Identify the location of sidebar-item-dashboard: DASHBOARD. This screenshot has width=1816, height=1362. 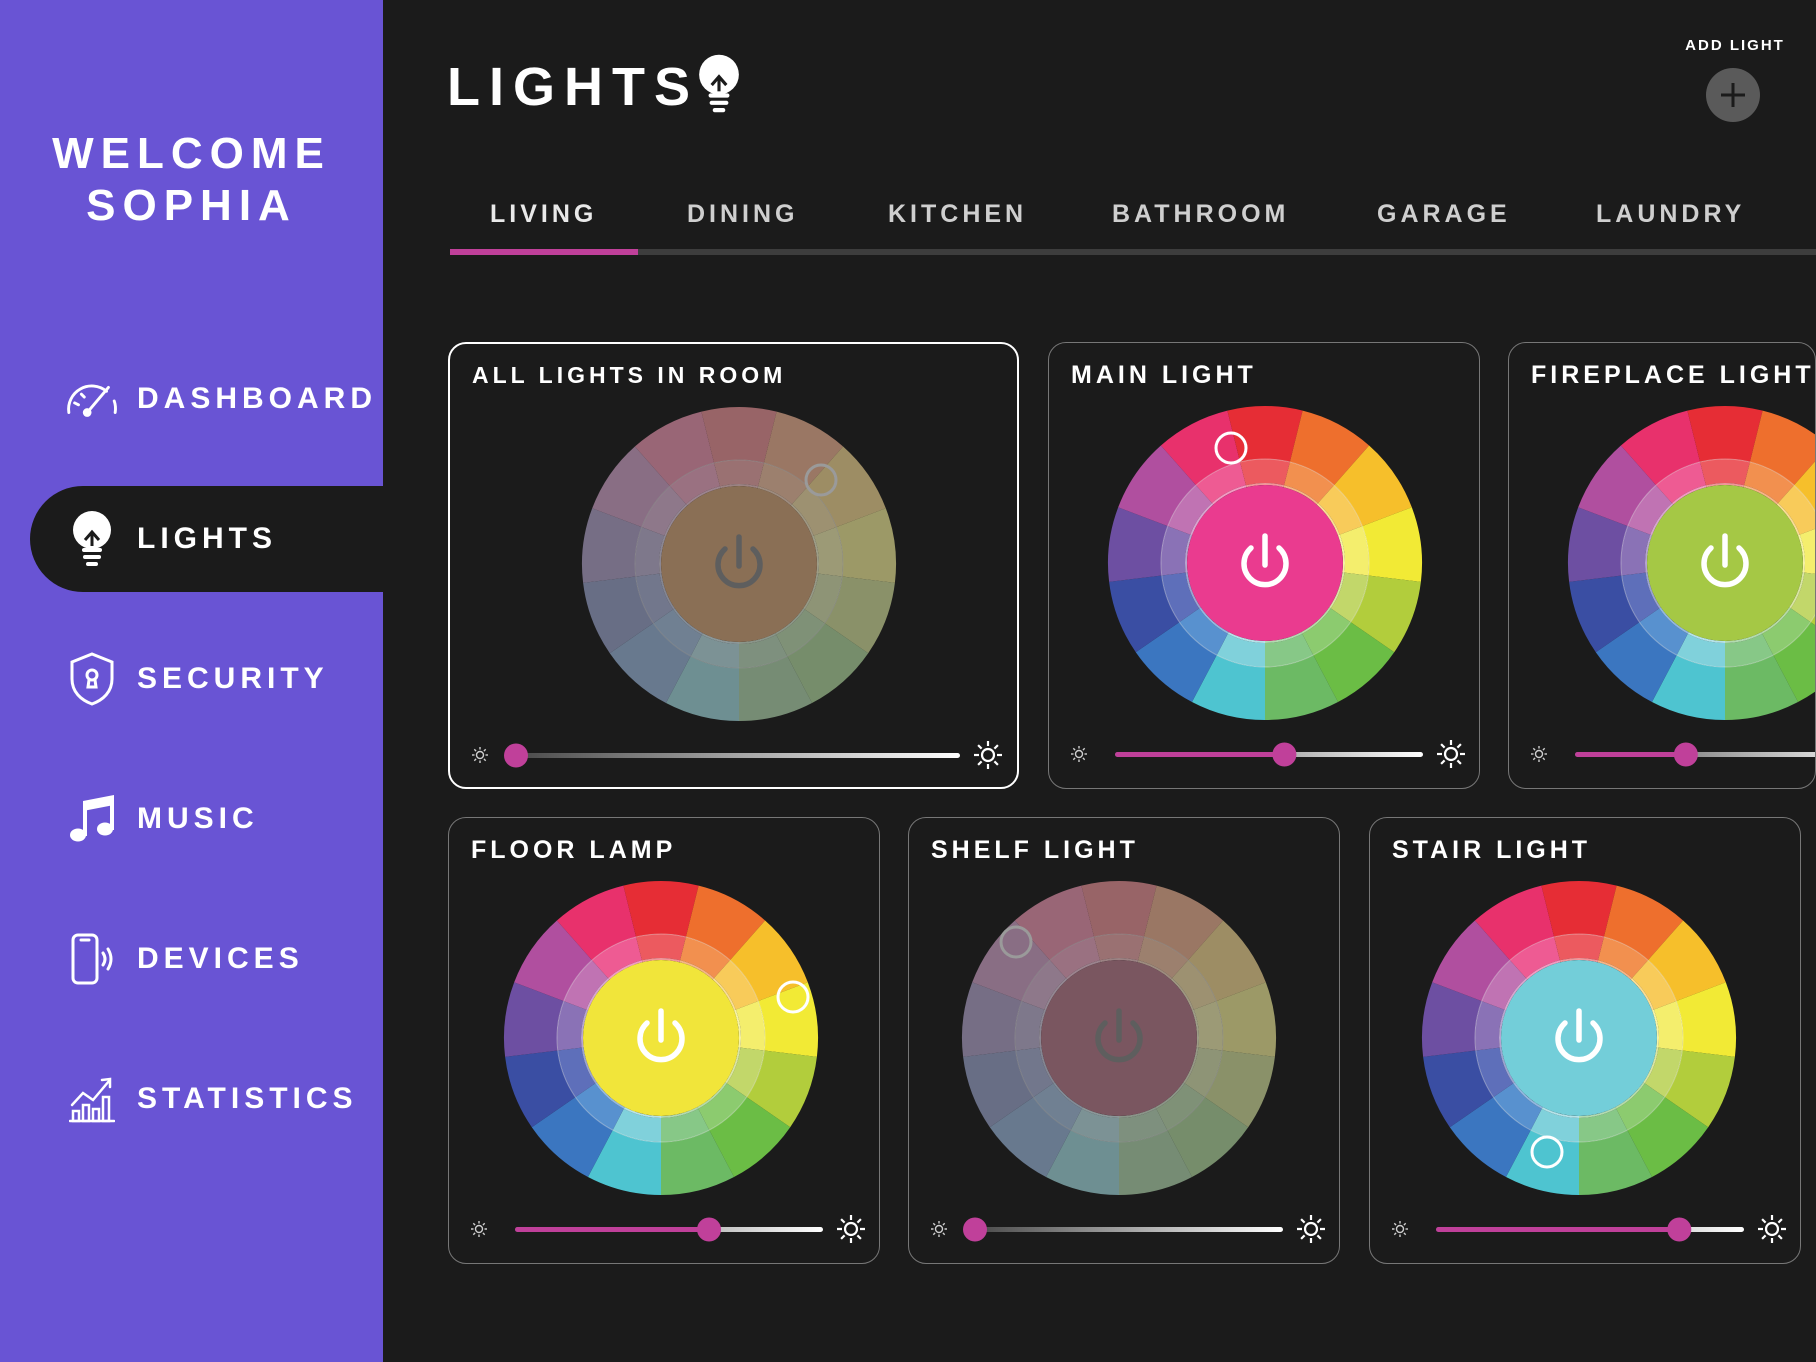
(206, 399).